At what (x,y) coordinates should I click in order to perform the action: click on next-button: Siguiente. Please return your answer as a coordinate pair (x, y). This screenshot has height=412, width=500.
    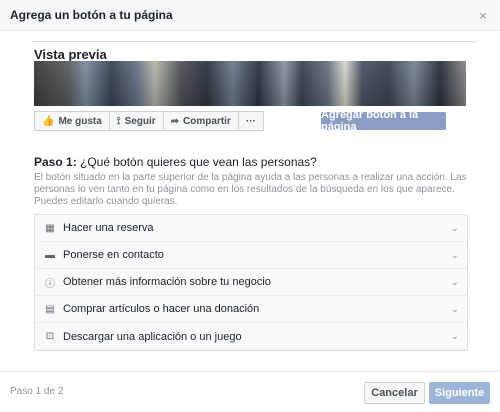
    Looking at the image, I should click on (459, 393).